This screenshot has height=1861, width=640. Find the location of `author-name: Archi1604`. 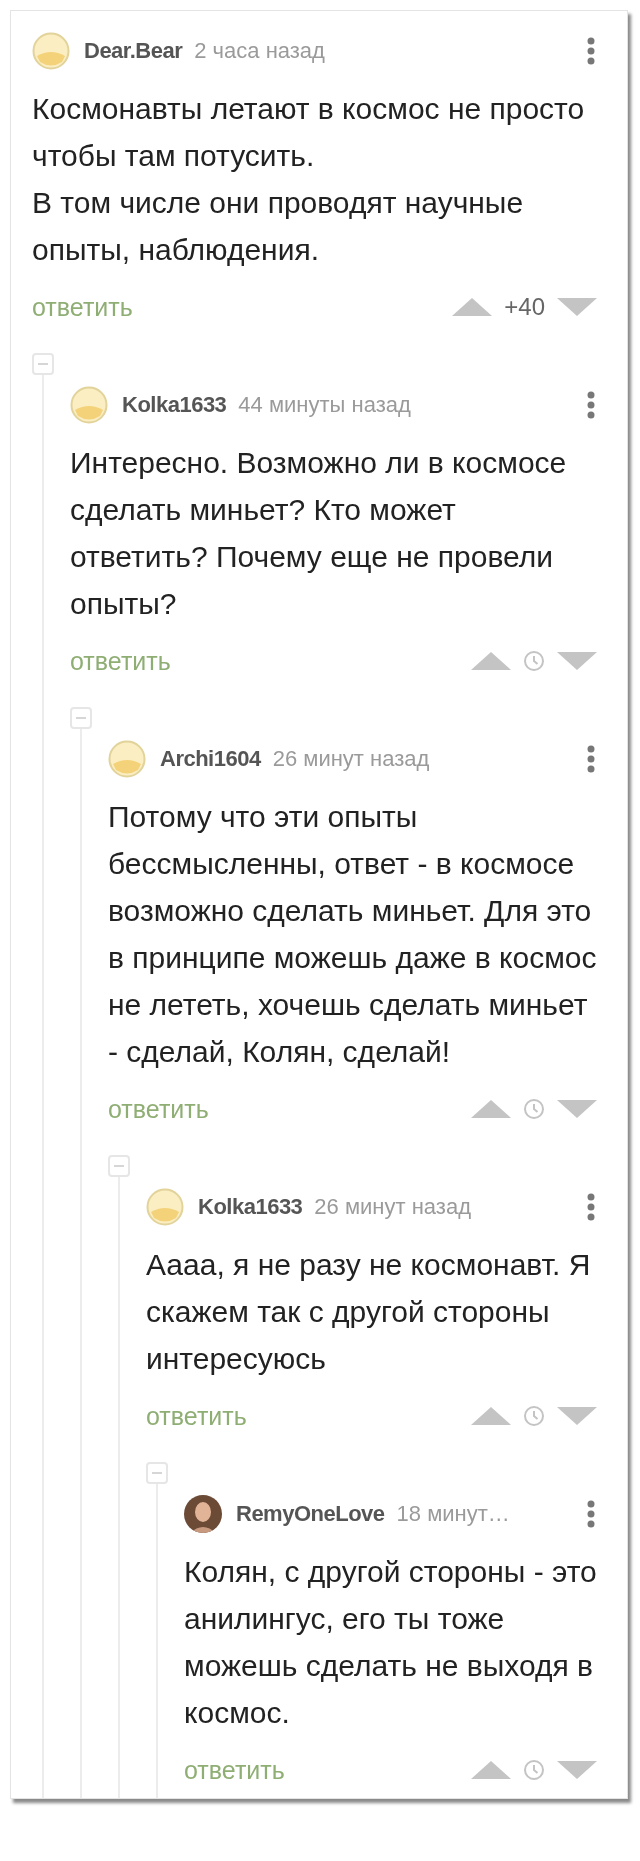

author-name: Archi1604 is located at coordinates (210, 759).